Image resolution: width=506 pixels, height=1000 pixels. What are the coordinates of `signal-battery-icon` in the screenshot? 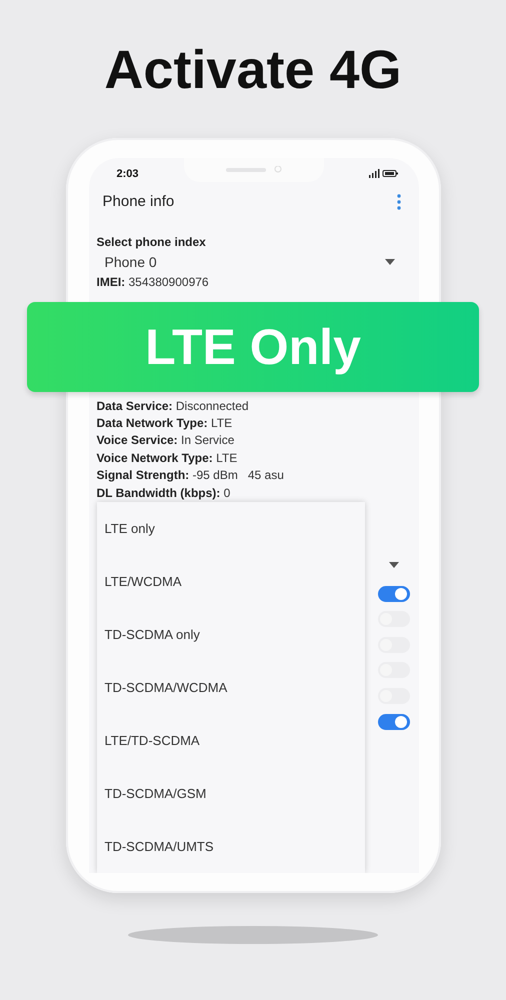 It's located at (383, 173).